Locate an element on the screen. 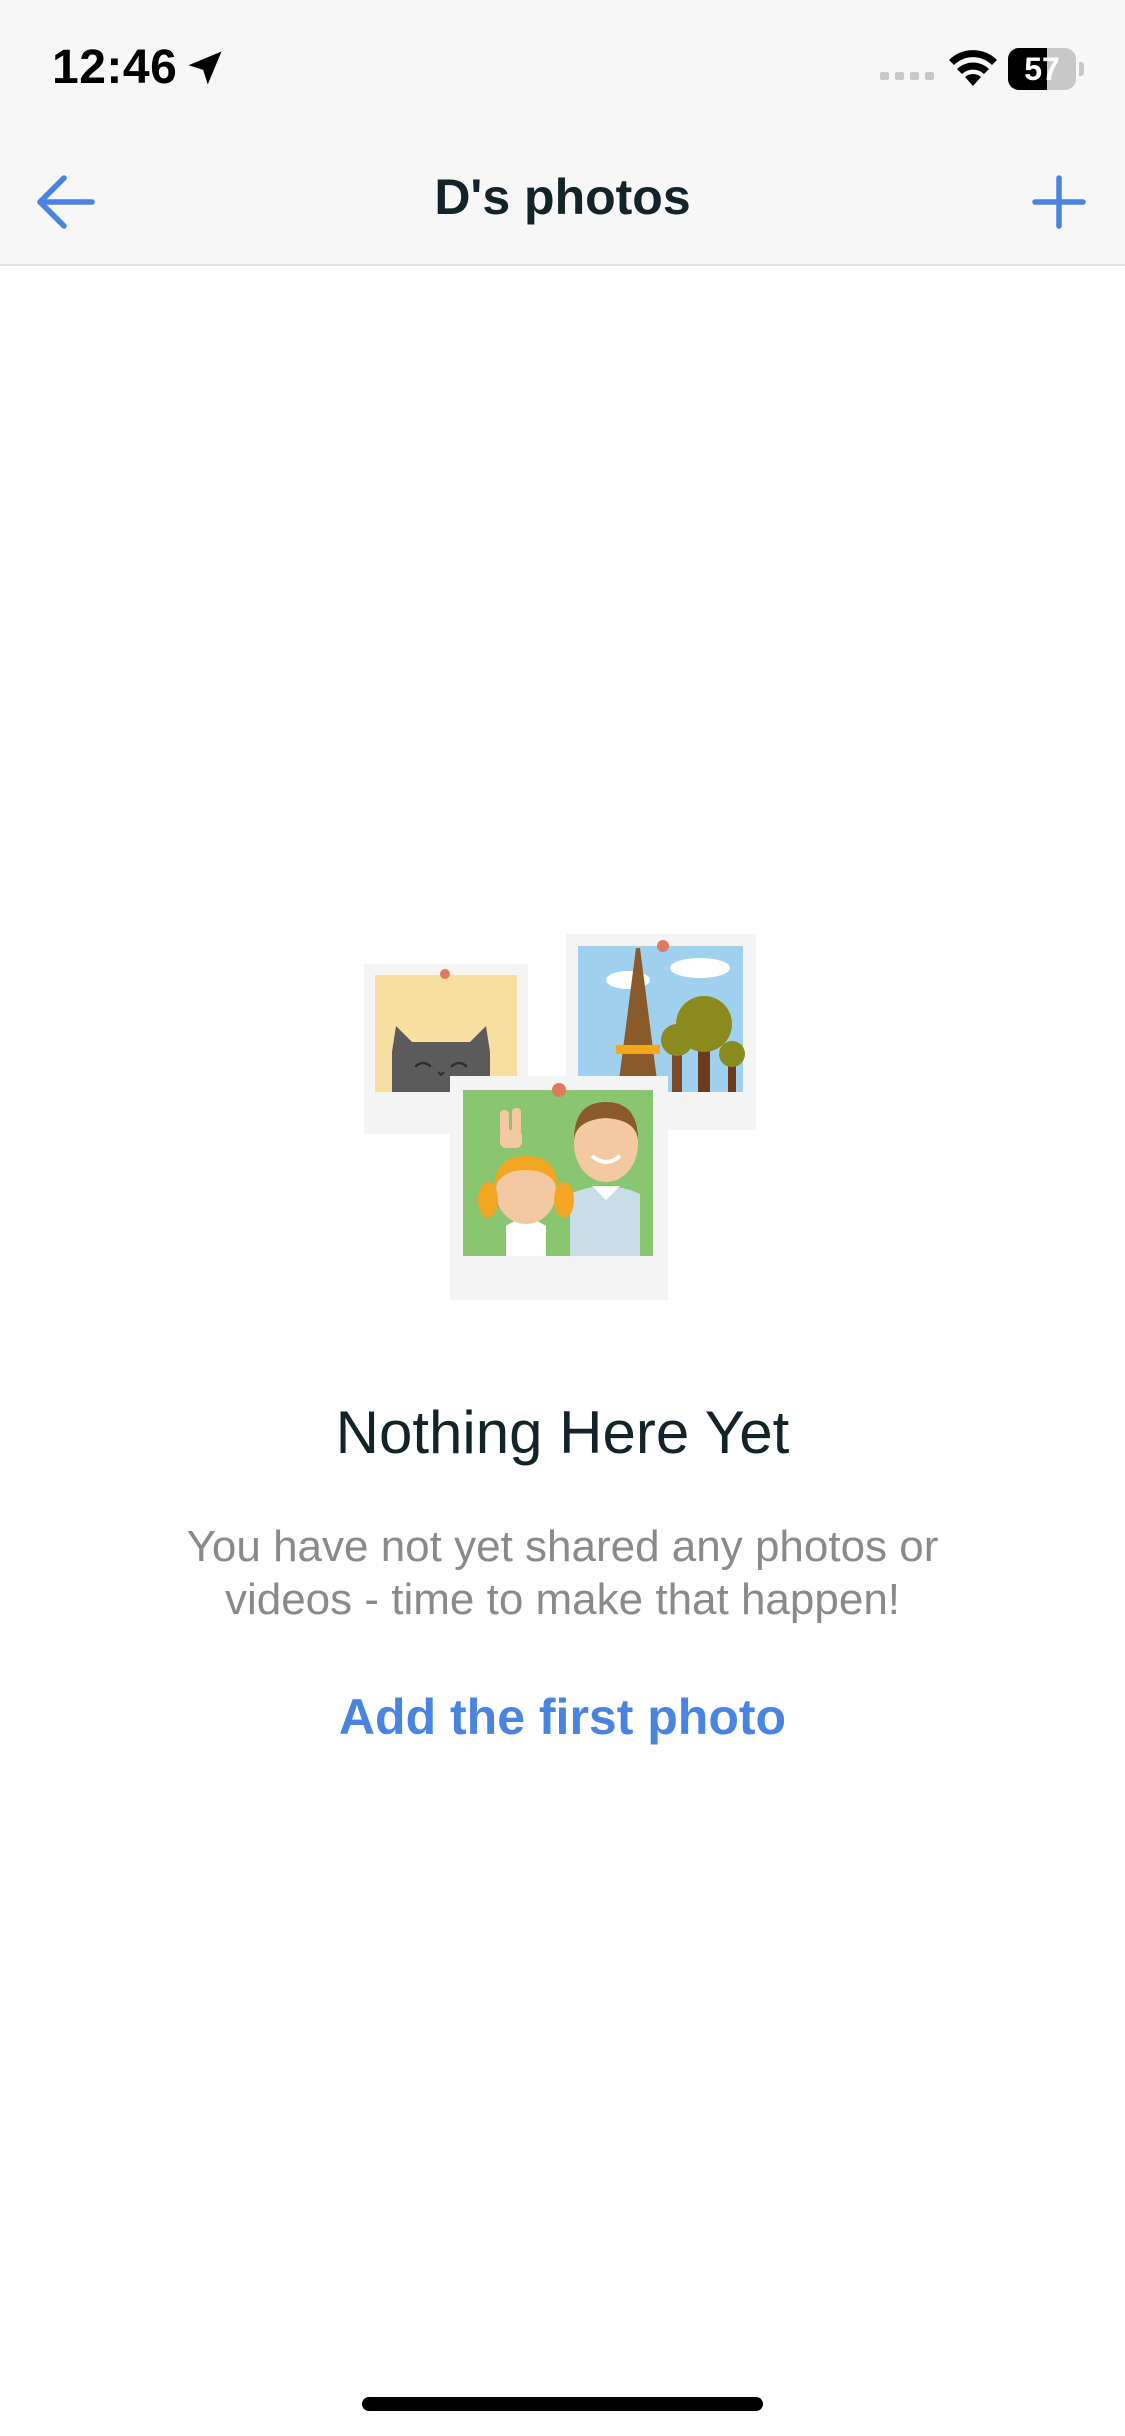 This screenshot has width=1125, height=2436. add-photo-button is located at coordinates (1059, 202).